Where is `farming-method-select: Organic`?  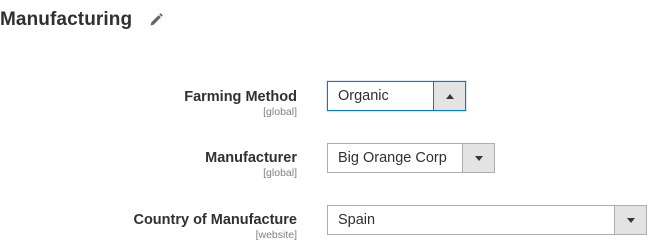
farming-method-select: Organic is located at coordinates (396, 96).